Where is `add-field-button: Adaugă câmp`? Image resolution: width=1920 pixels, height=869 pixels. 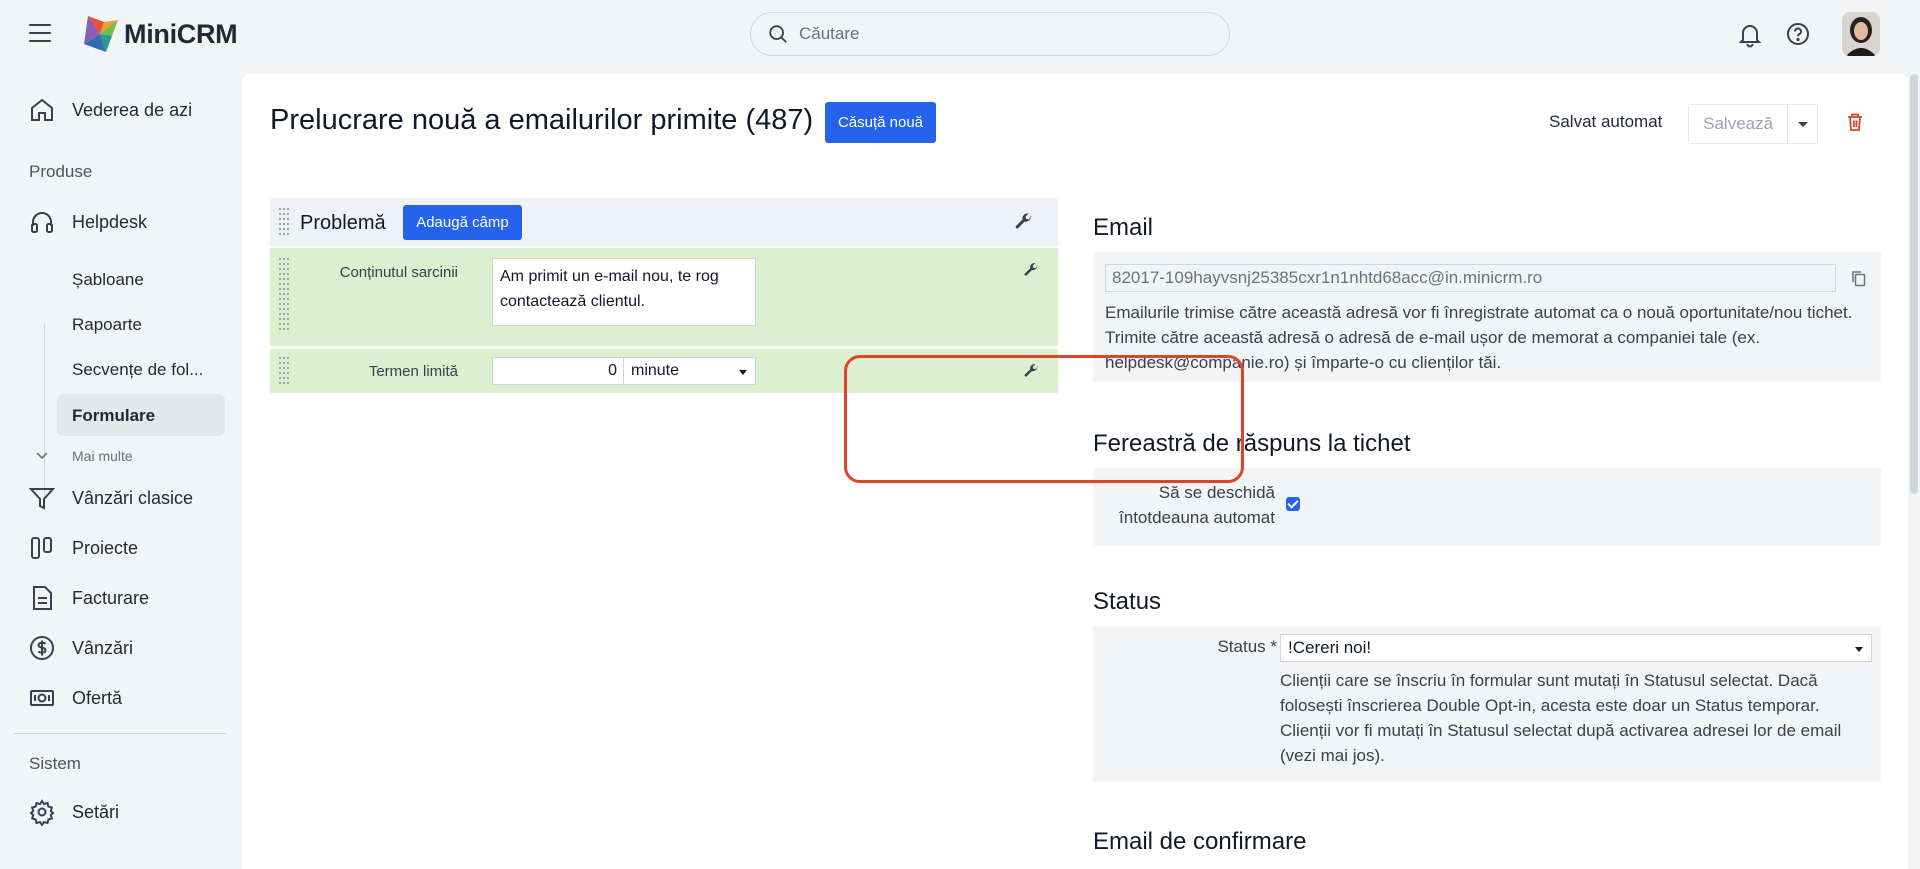
add-field-button: Adaugă câmp is located at coordinates (462, 222).